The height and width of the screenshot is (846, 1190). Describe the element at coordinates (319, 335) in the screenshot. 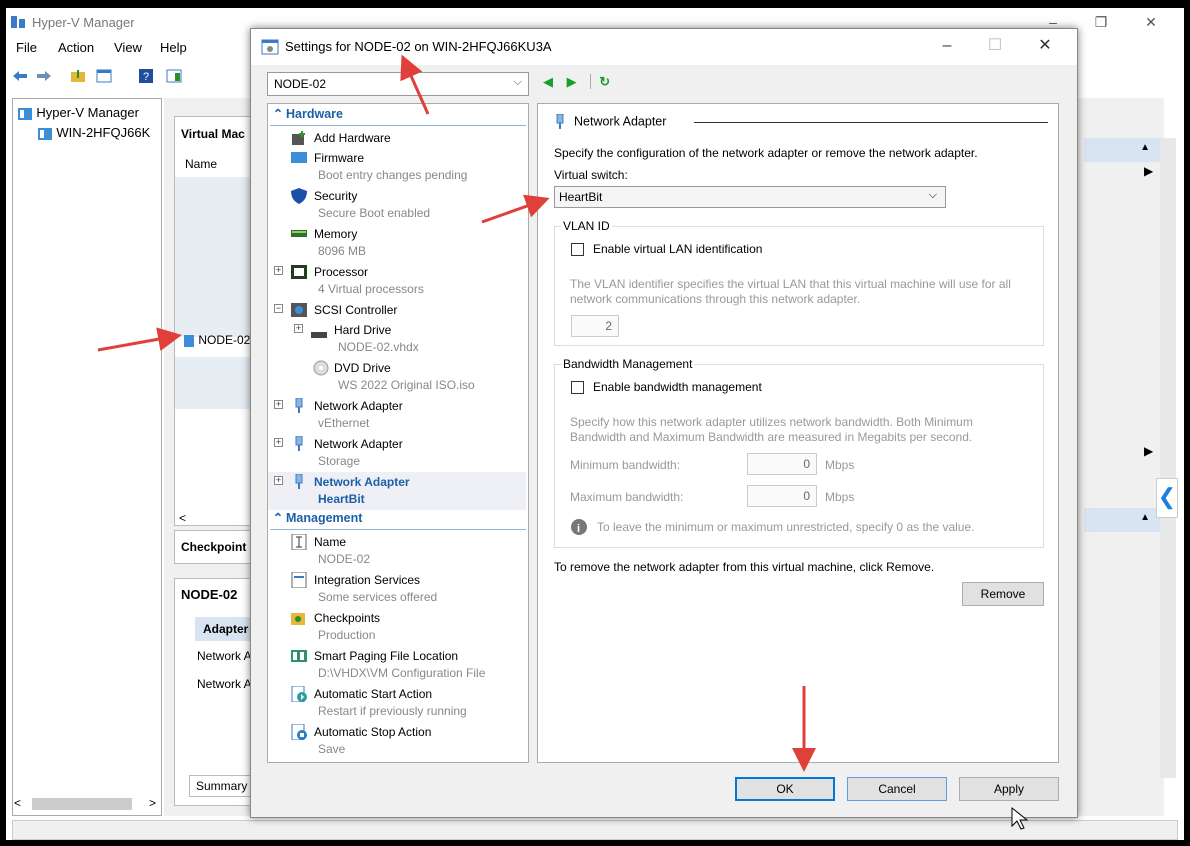

I see `hard-drive-icon` at that location.